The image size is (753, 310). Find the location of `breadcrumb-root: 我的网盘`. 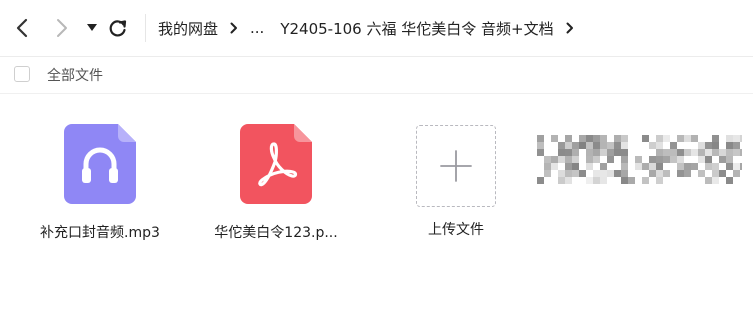

breadcrumb-root: 我的网盘 is located at coordinates (188, 28).